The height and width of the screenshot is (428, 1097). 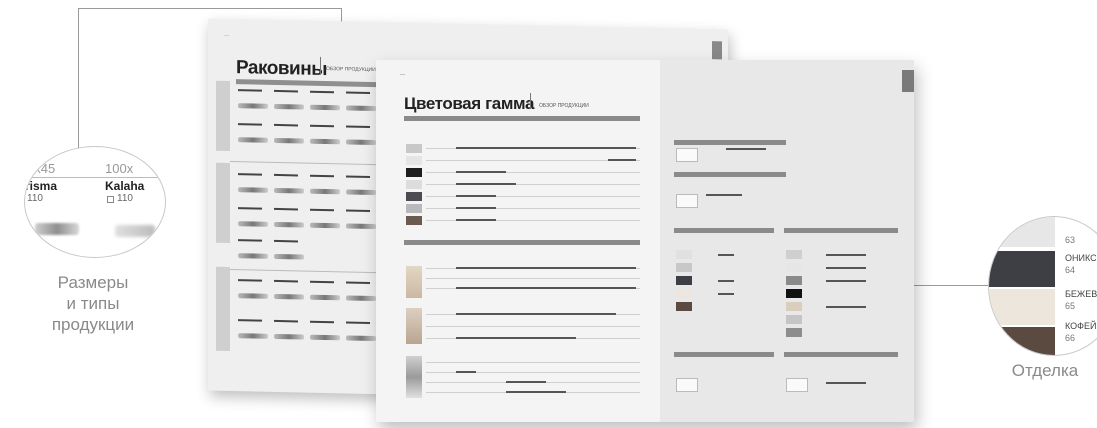 What do you see at coordinates (41, 186) in the screenshot?
I see `zoom-product-name: risma` at bounding box center [41, 186].